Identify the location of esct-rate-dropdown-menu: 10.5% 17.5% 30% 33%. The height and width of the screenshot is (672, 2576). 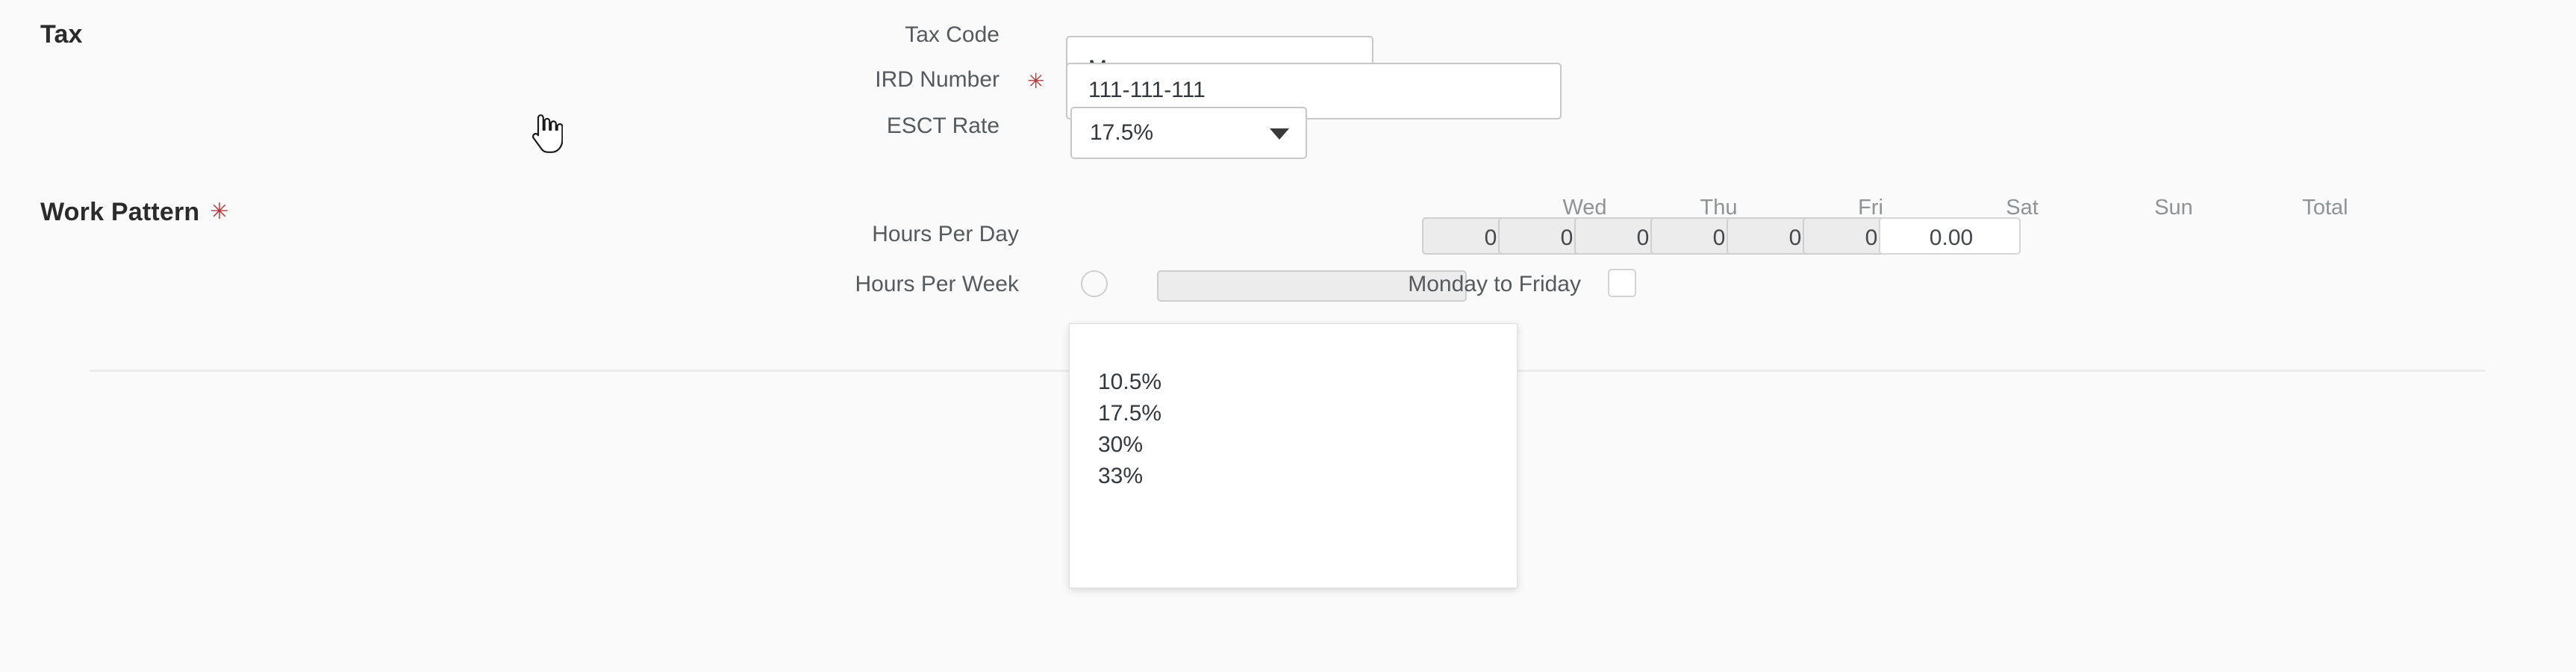
(1293, 455).